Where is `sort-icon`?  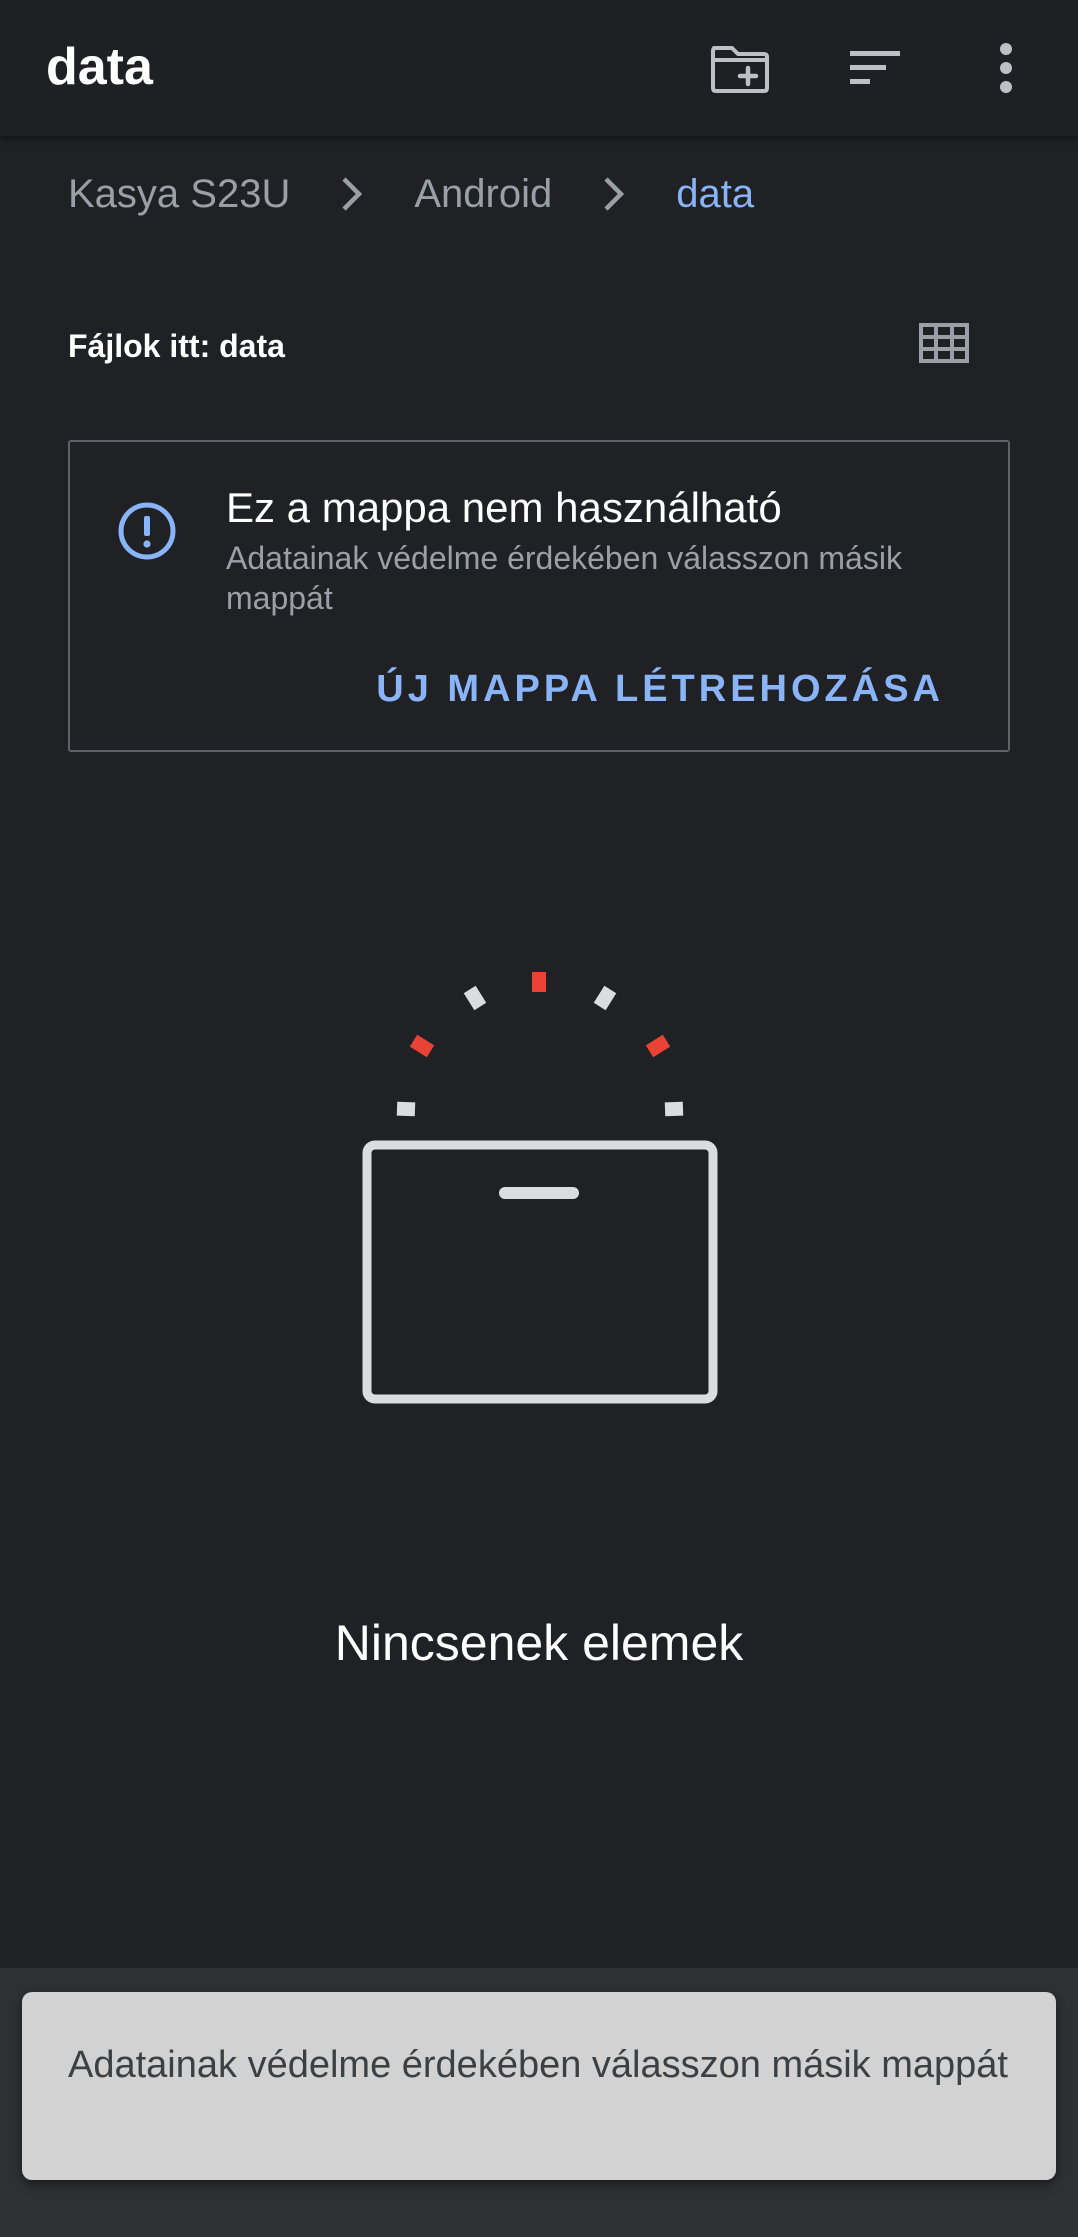
sort-icon is located at coordinates (875, 68).